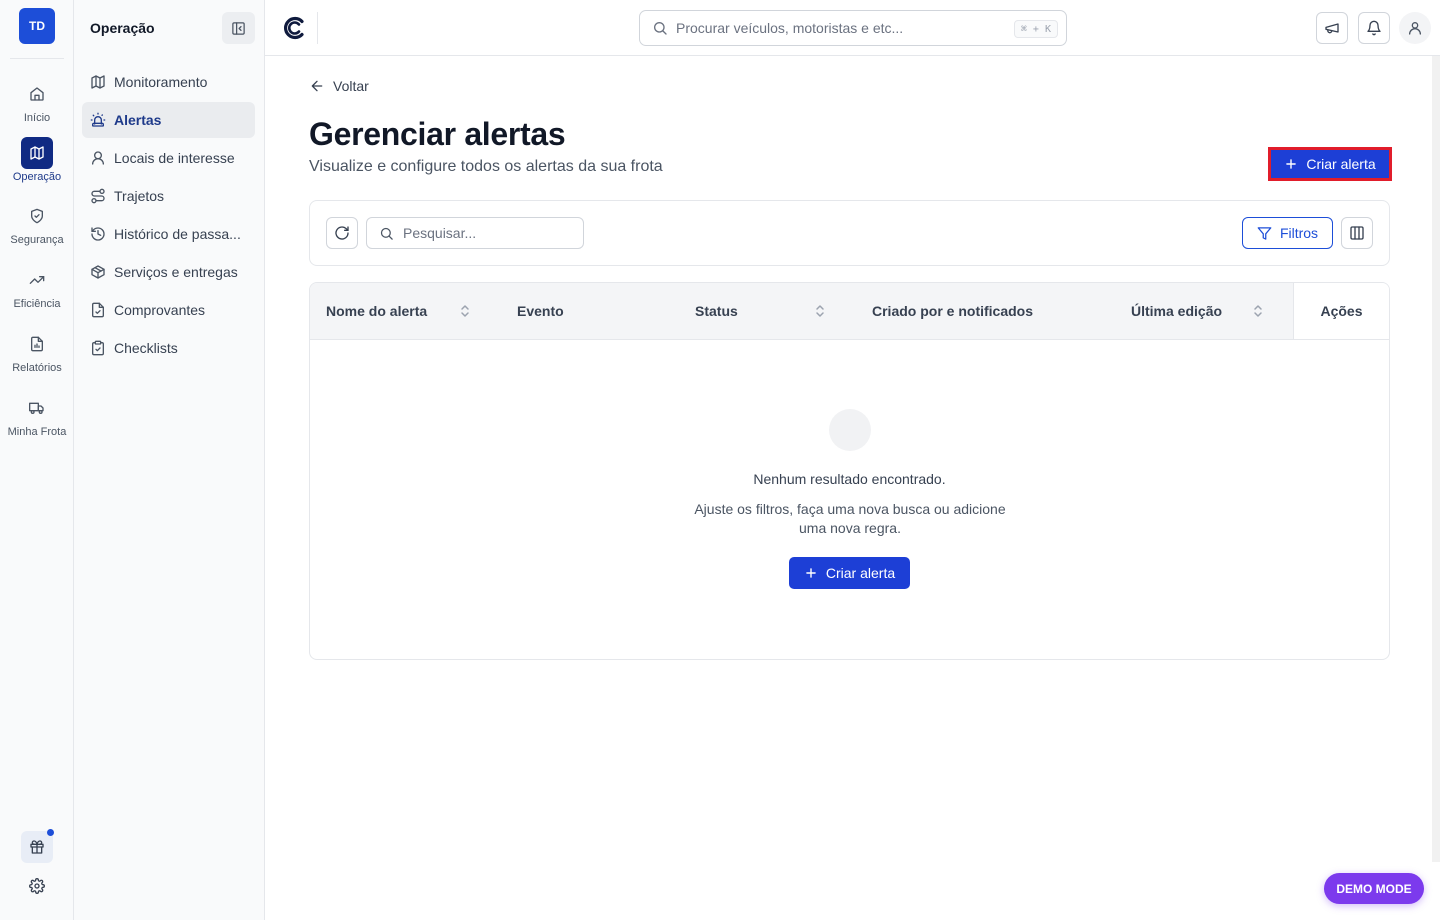 This screenshot has width=1440, height=920. What do you see at coordinates (176, 272) in the screenshot?
I see `sidebar-item-label: Serviços e entregas` at bounding box center [176, 272].